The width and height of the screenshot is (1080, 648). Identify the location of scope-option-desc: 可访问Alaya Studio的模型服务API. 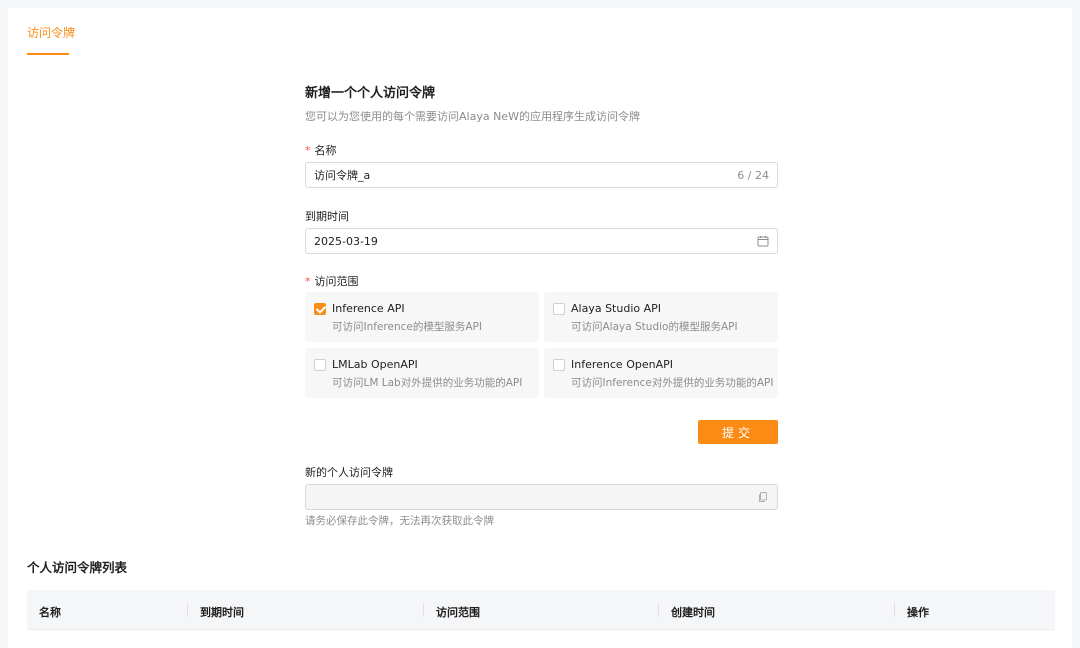
(654, 327).